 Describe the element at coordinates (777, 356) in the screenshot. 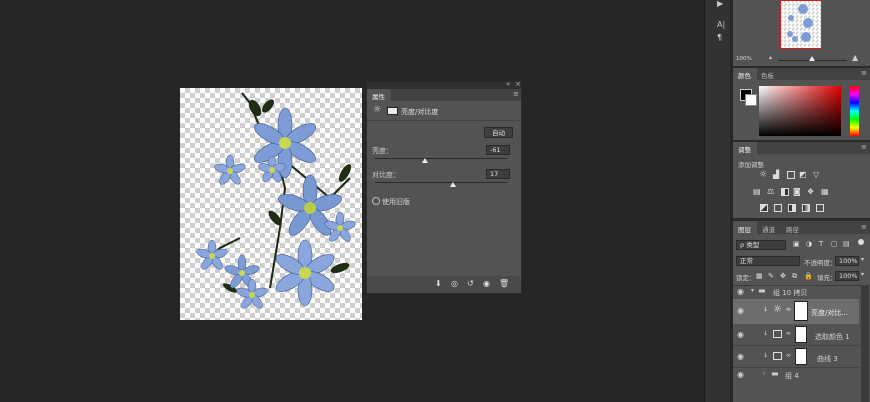

I see `curves-layer-icon` at that location.